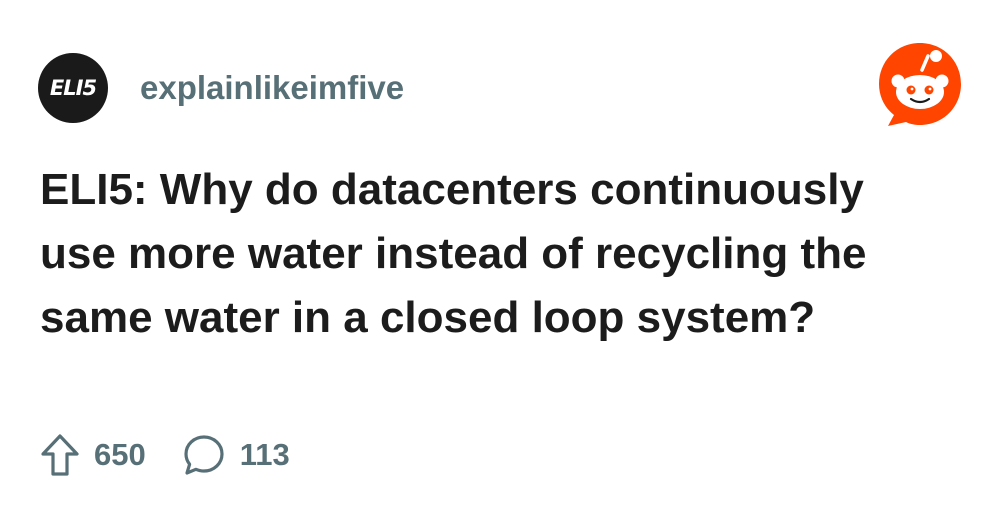 The width and height of the screenshot is (1000, 521). I want to click on comment-count: 113, so click(264, 454).